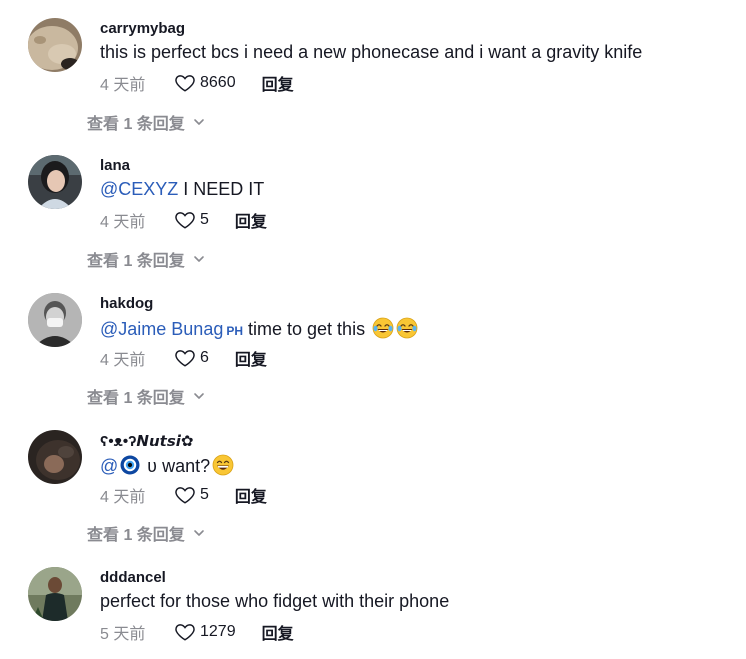  Describe the element at coordinates (223, 465) in the screenshot. I see `grinning-emoji` at that location.